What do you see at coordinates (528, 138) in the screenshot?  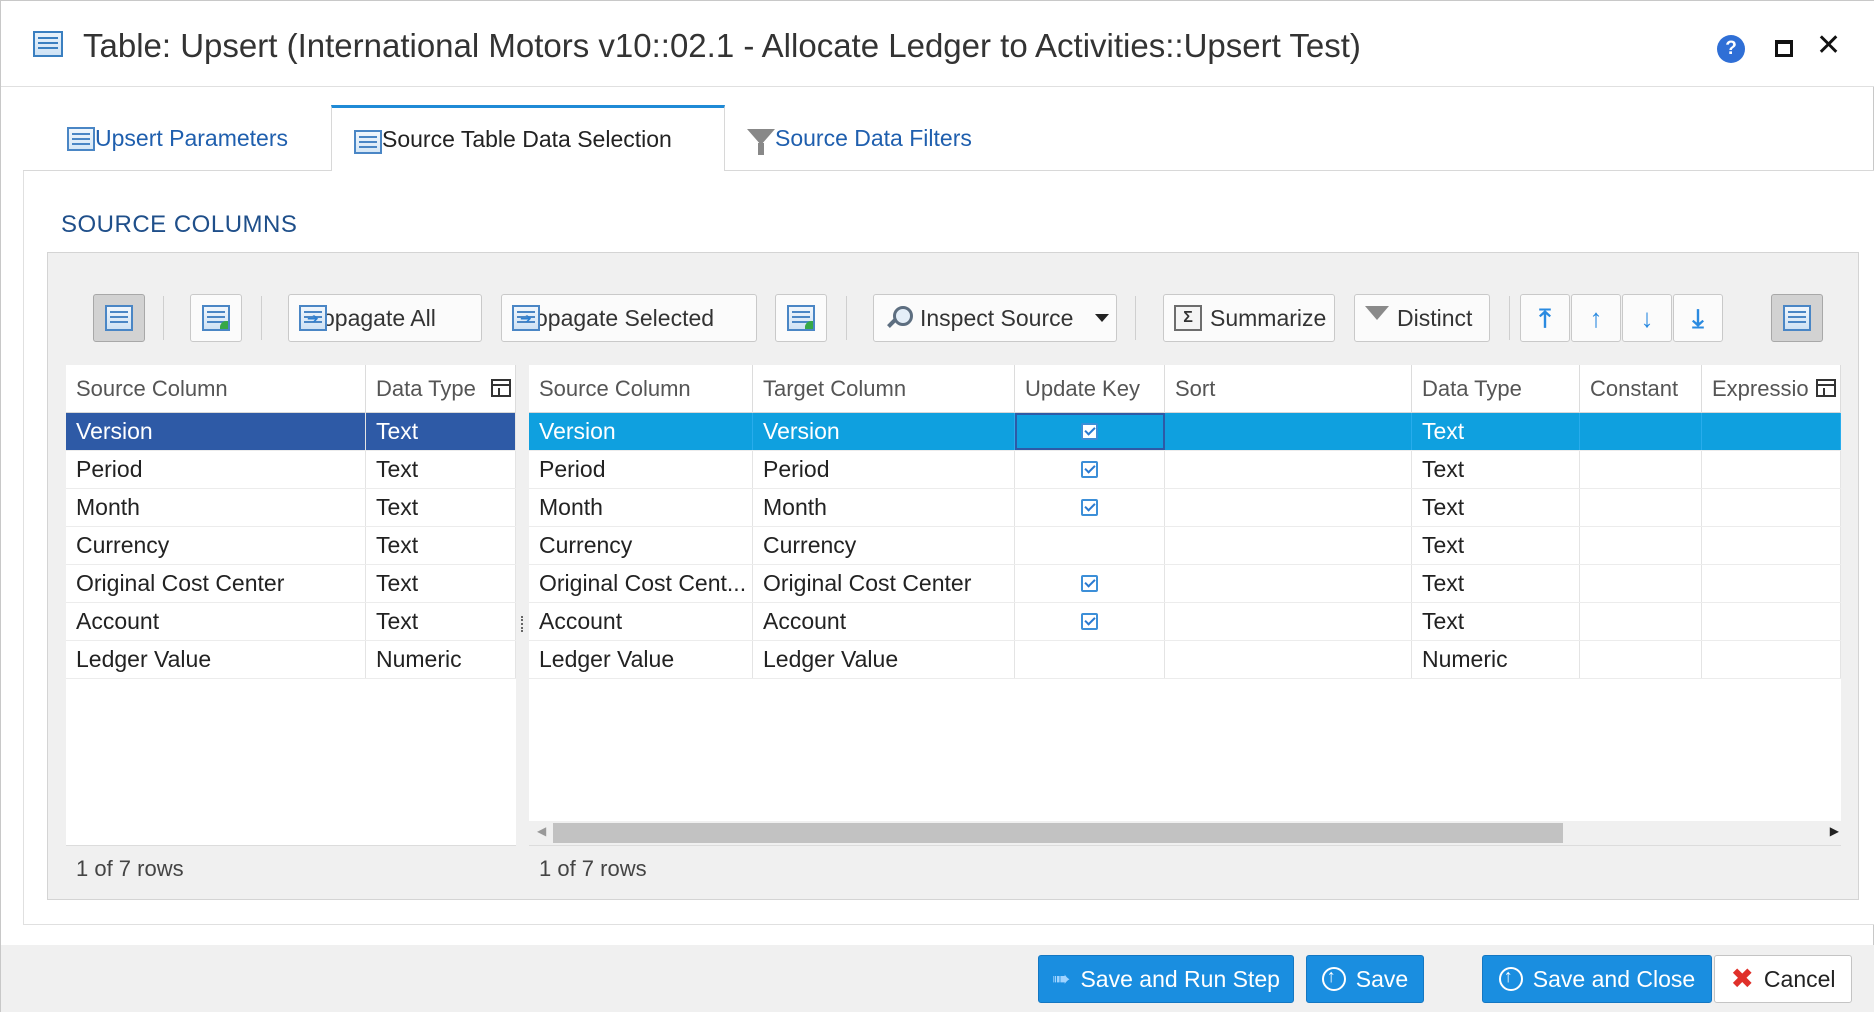 I see `tab-source-table-data-selection: Source Table Data Selection` at bounding box center [528, 138].